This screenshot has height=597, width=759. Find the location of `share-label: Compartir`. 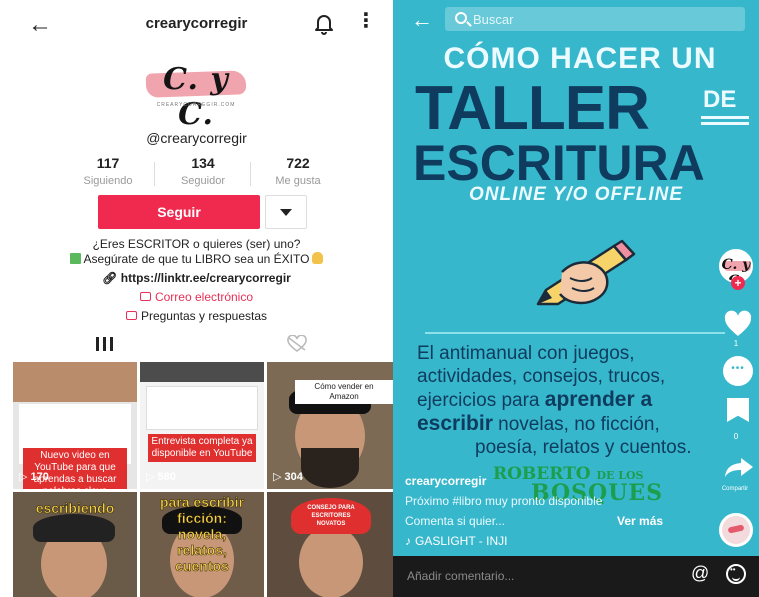

share-label: Compartir is located at coordinates (735, 489).